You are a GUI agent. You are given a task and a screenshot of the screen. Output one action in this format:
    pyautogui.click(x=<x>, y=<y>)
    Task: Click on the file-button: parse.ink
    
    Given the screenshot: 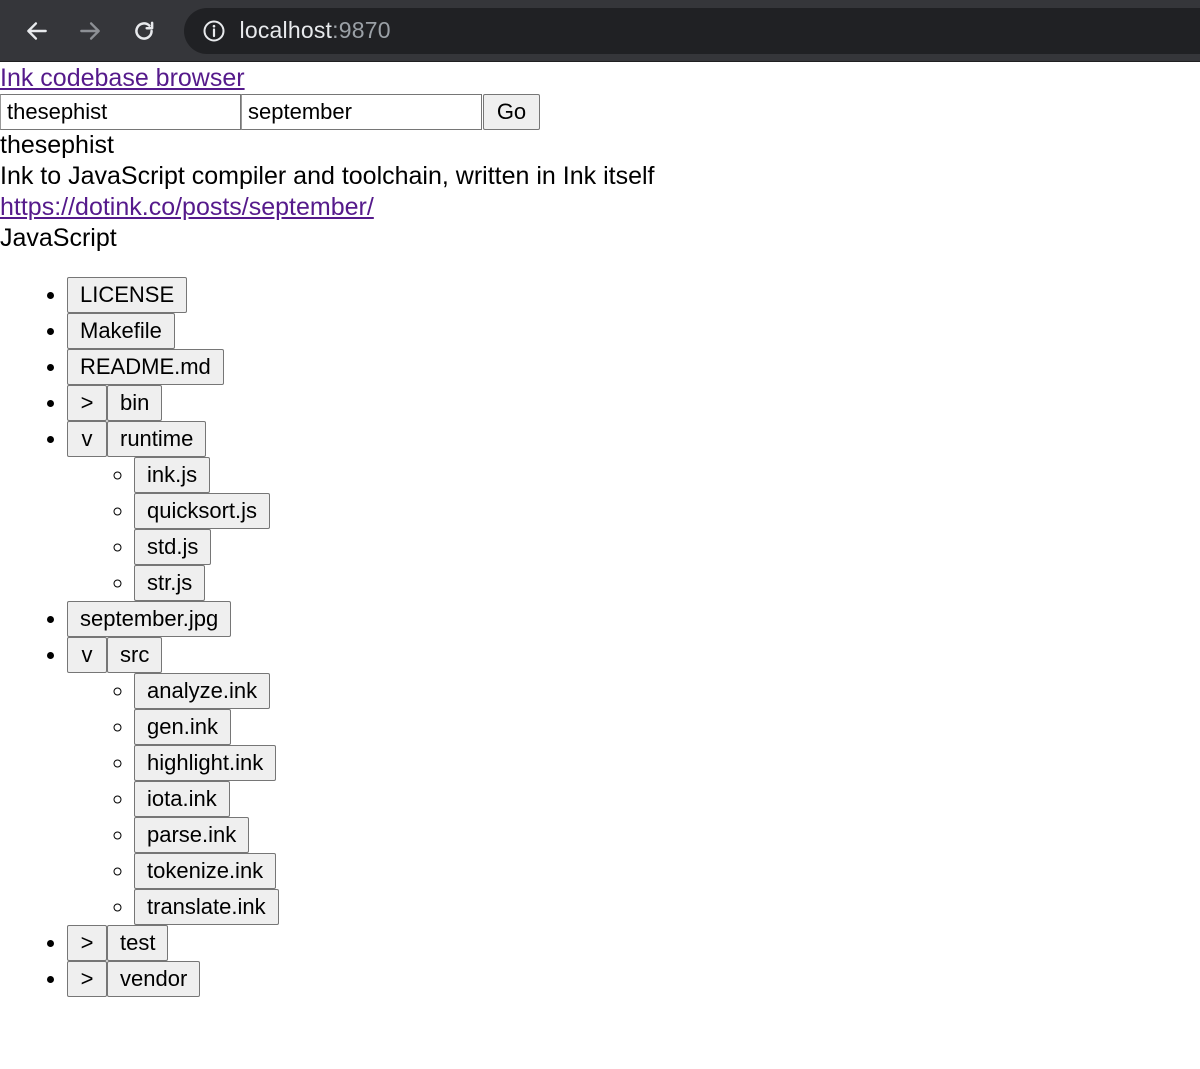 What is the action you would take?
    pyautogui.click(x=192, y=835)
    